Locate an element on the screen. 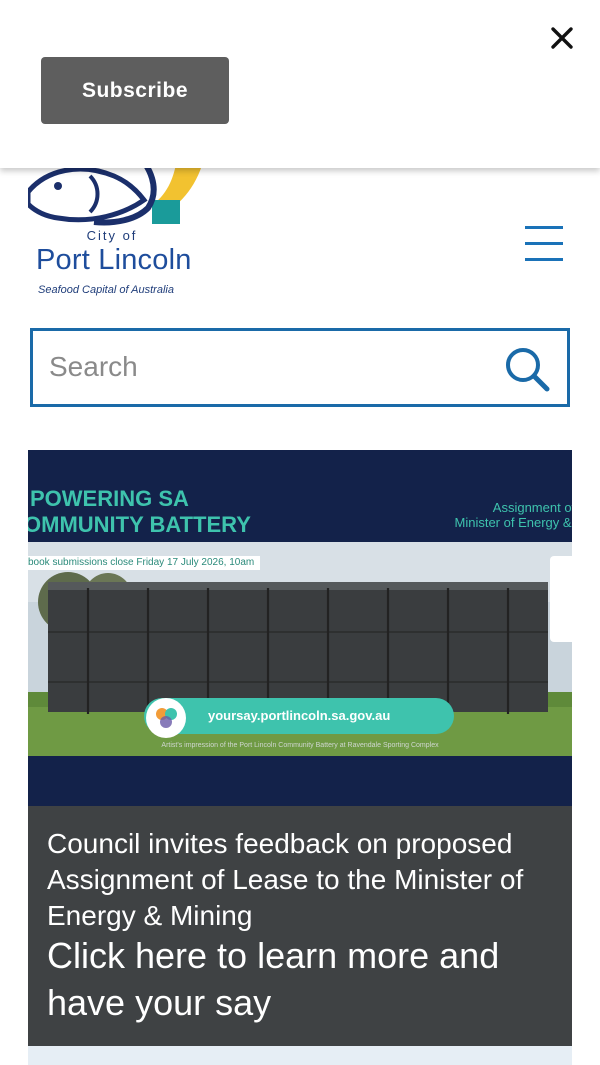  image-title: POWERING SA OMMUNITY BATTERY is located at coordinates (139, 511).